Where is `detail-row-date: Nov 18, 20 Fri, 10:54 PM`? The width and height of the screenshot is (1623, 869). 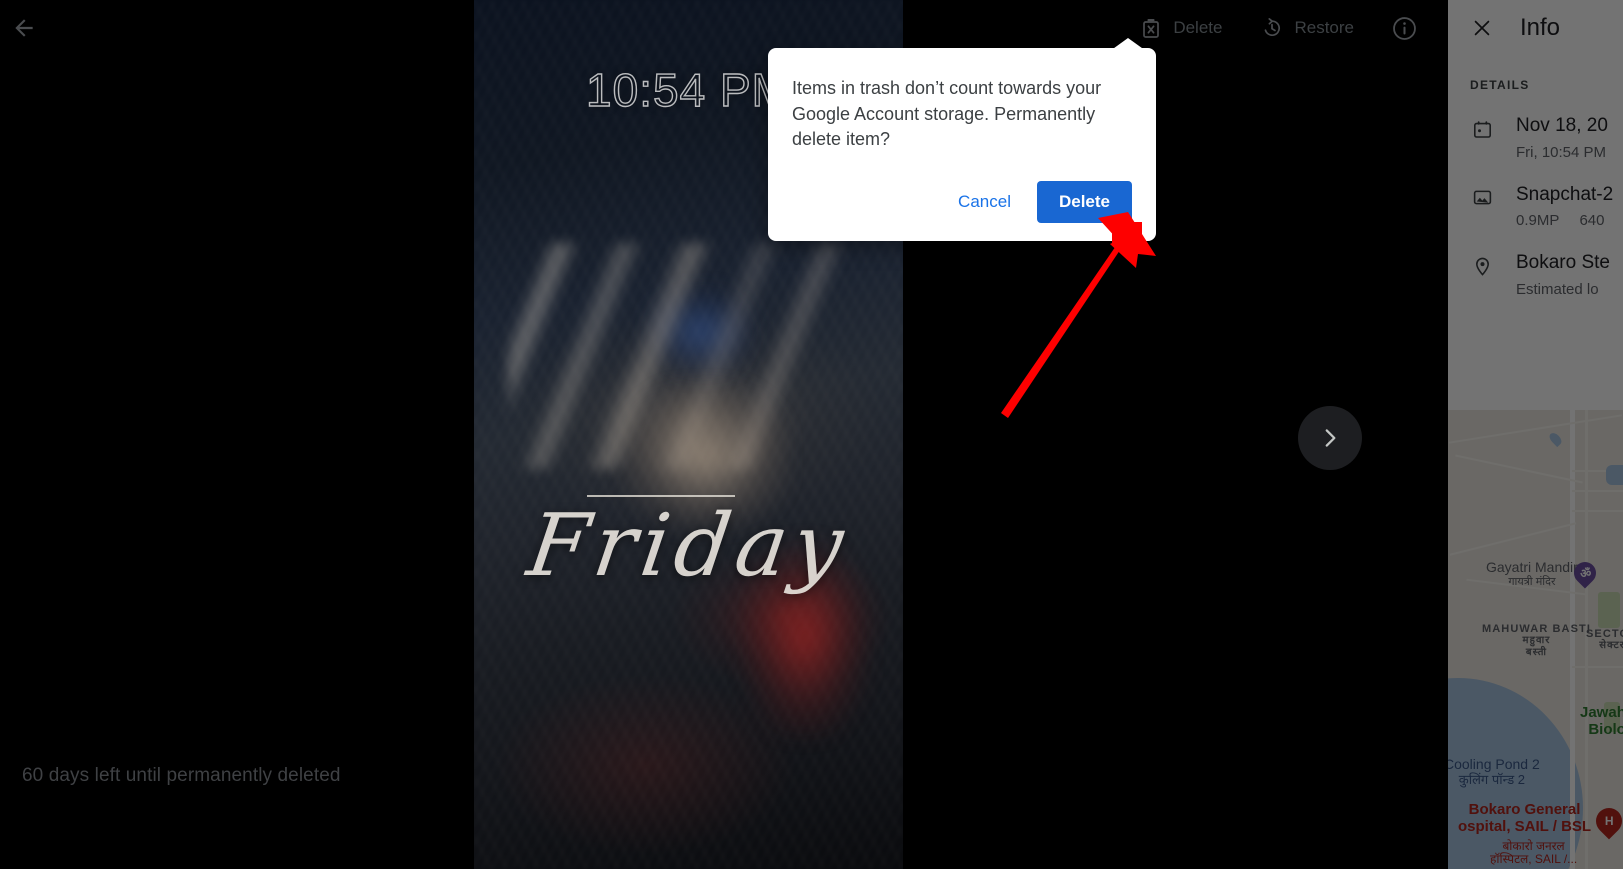
detail-row-date: Nov 18, 20 Fri, 10:54 PM is located at coordinates (1535, 126).